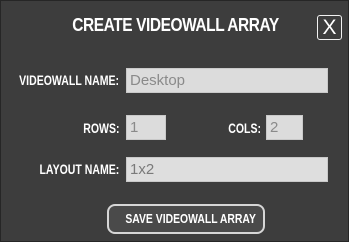 The width and height of the screenshot is (357, 249). What do you see at coordinates (146, 127) in the screenshot?
I see `rows-input` at bounding box center [146, 127].